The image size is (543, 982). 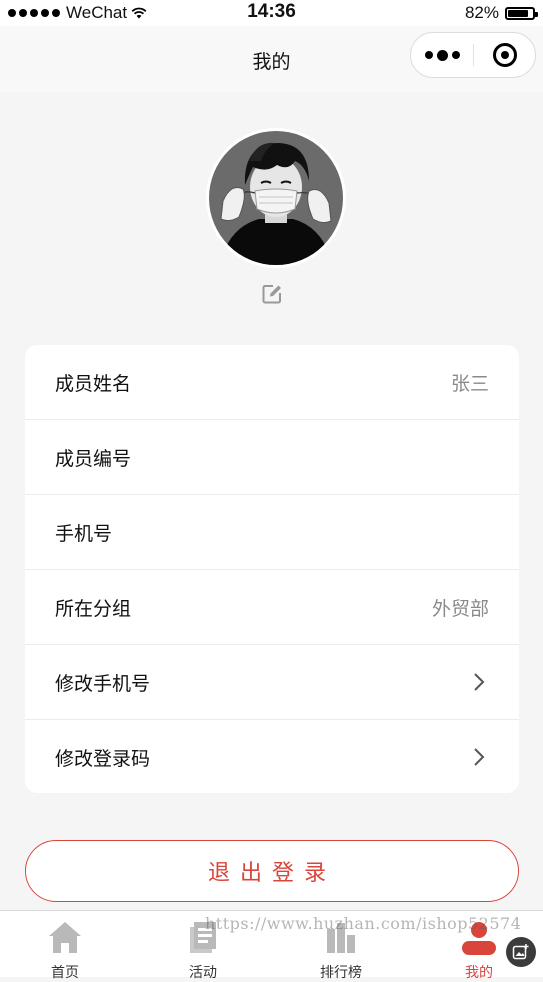 I want to click on info-row-value: 外贸部, so click(x=460, y=608).